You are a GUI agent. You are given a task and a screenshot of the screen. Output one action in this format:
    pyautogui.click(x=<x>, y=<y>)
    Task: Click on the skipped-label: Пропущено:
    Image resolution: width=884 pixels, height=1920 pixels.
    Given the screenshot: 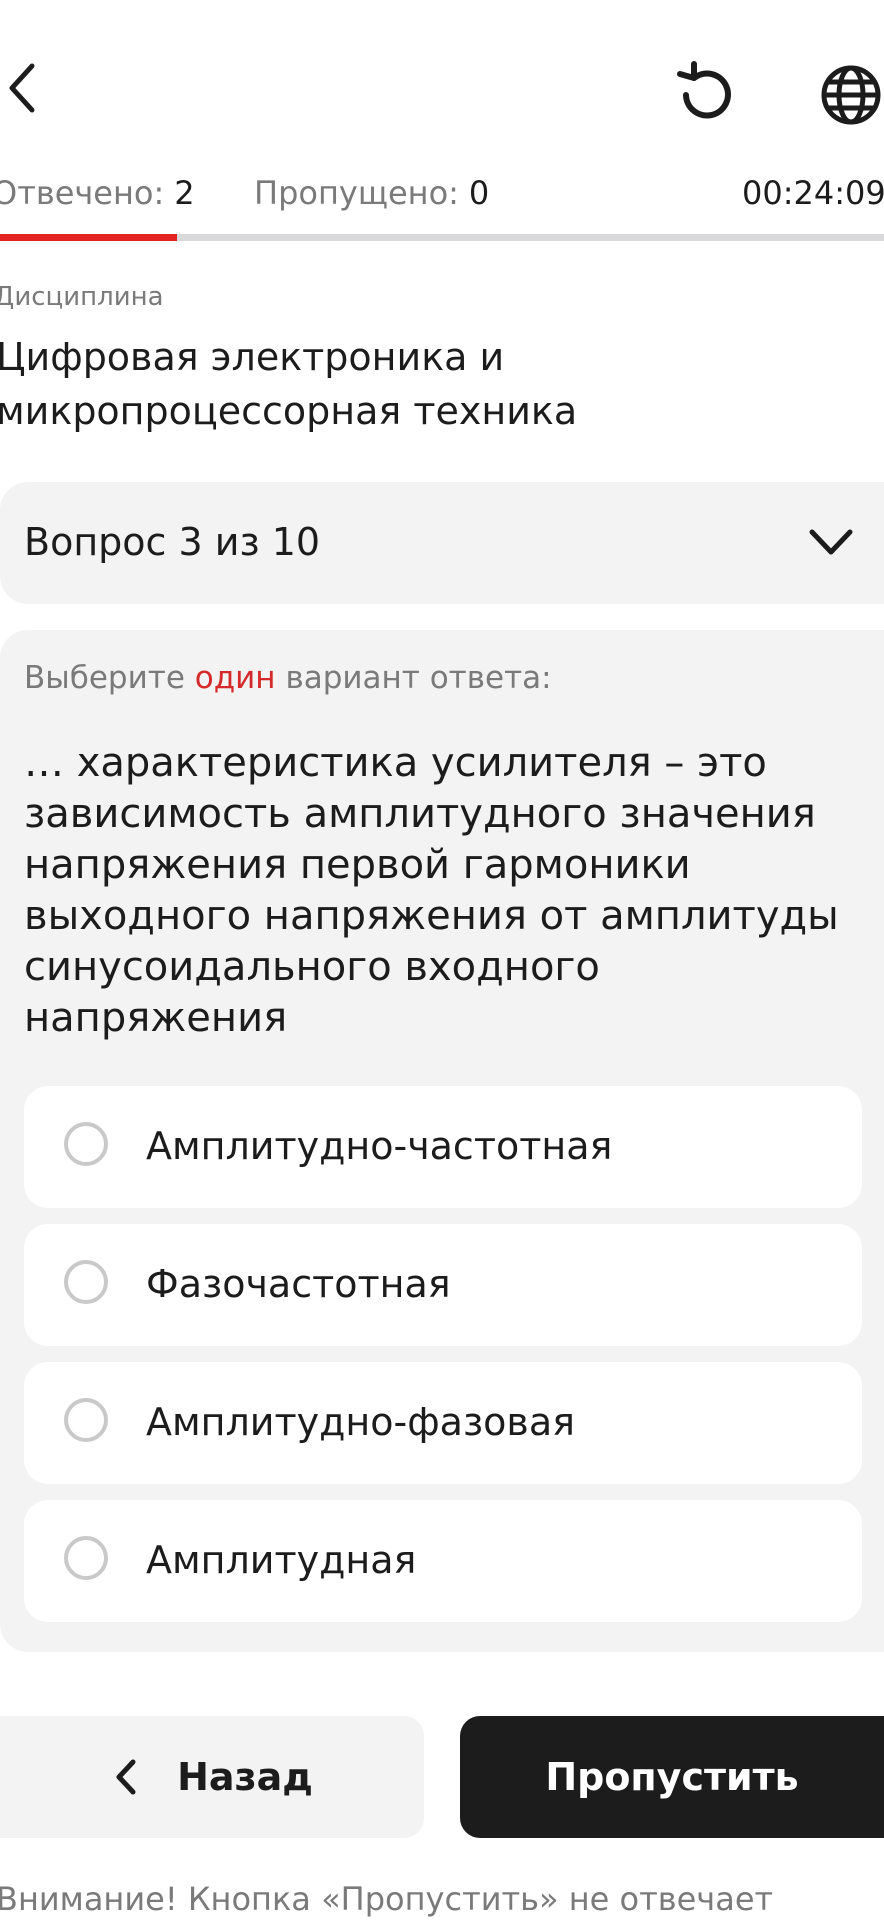 What is the action you would take?
    pyautogui.click(x=356, y=193)
    